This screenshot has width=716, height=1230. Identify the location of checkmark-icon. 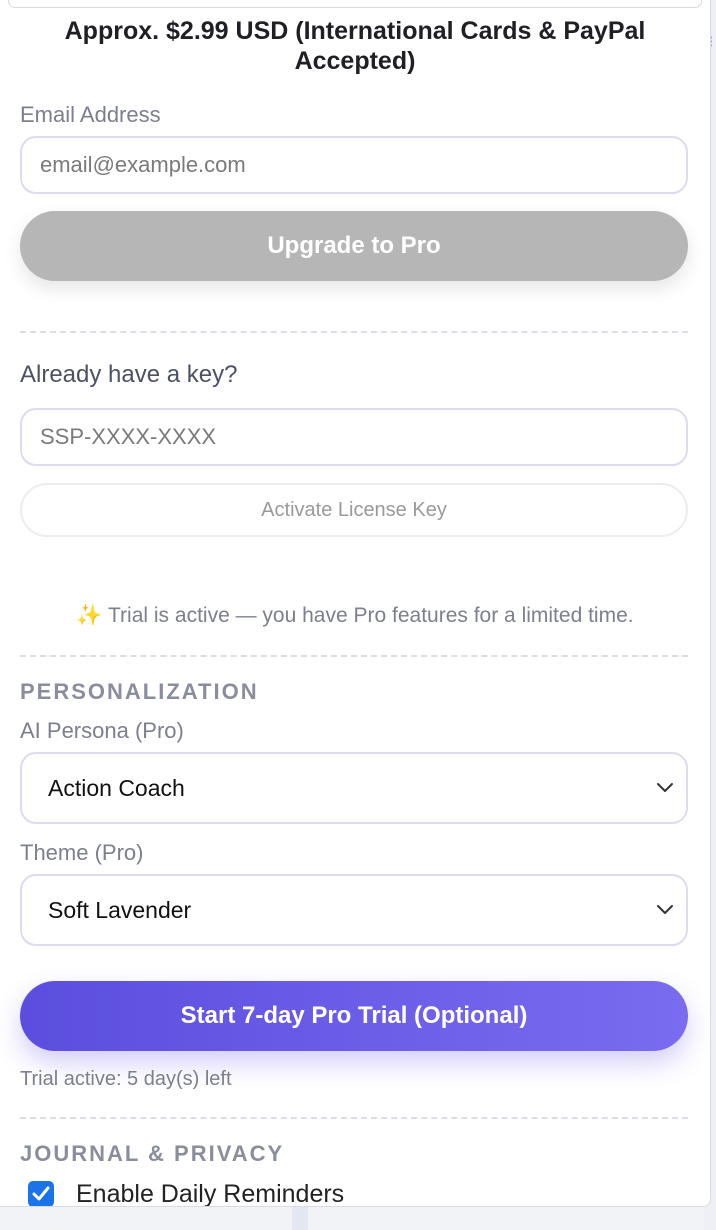
(41, 1193).